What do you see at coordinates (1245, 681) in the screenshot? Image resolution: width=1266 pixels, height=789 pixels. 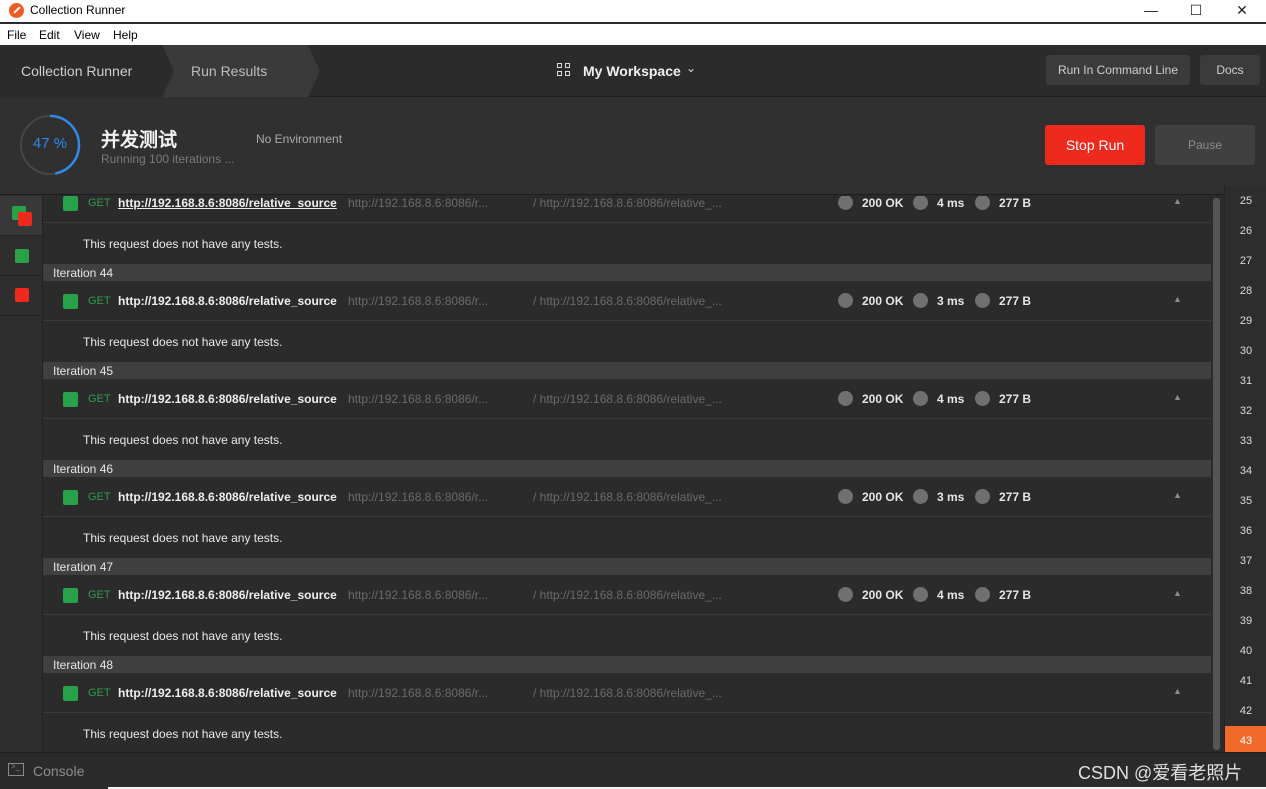 I see `iteration-number-41: 41` at bounding box center [1245, 681].